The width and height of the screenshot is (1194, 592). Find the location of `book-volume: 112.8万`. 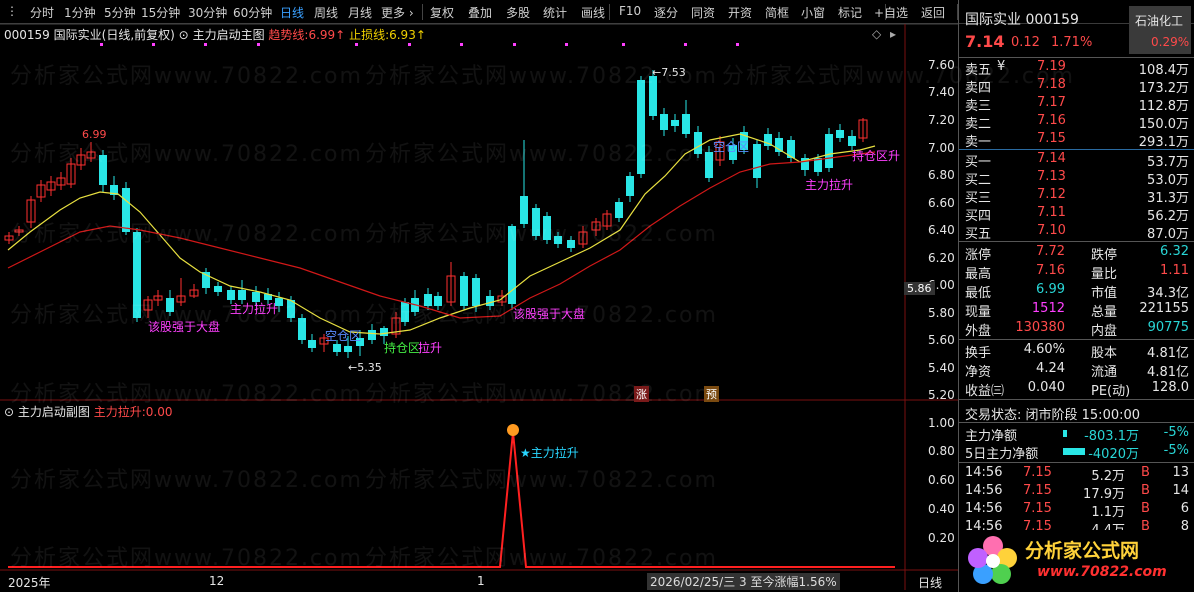

book-volume: 112.8万 is located at coordinates (1163, 106).